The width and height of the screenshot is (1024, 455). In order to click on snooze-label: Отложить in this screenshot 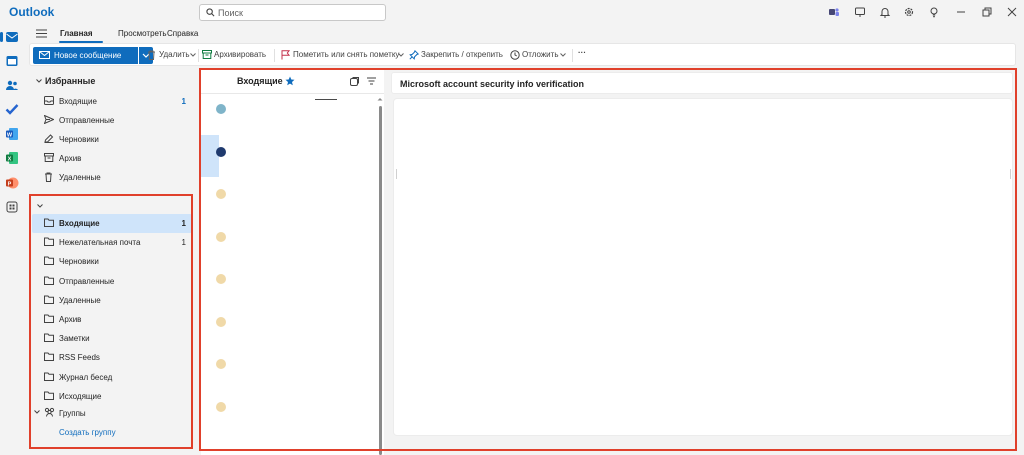, I will do `click(540, 54)`.